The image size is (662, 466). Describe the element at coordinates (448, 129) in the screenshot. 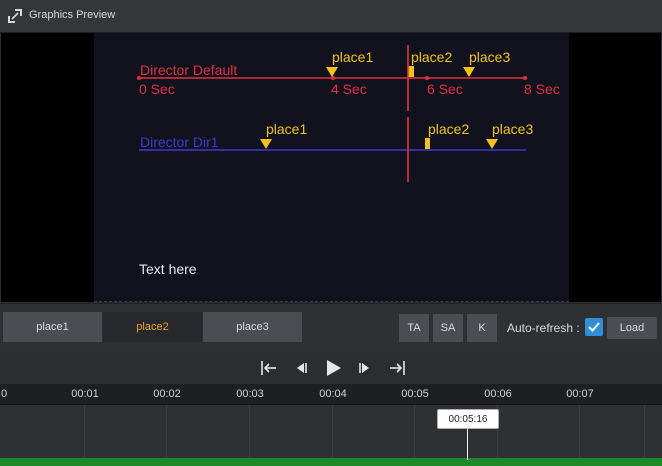

I see `dir1-marker-place2-label: place2` at that location.